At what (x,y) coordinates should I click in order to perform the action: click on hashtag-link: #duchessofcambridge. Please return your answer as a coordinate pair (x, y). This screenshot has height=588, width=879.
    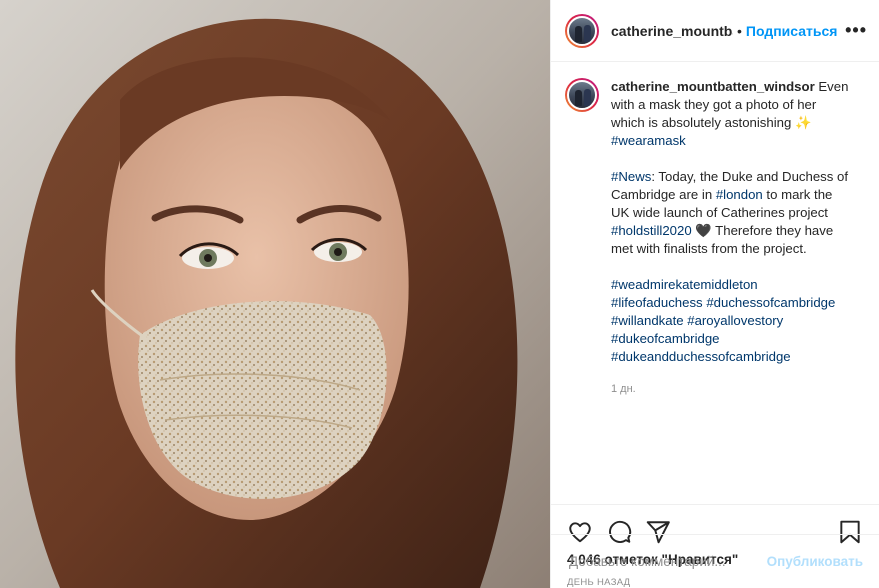
    Looking at the image, I should click on (770, 302).